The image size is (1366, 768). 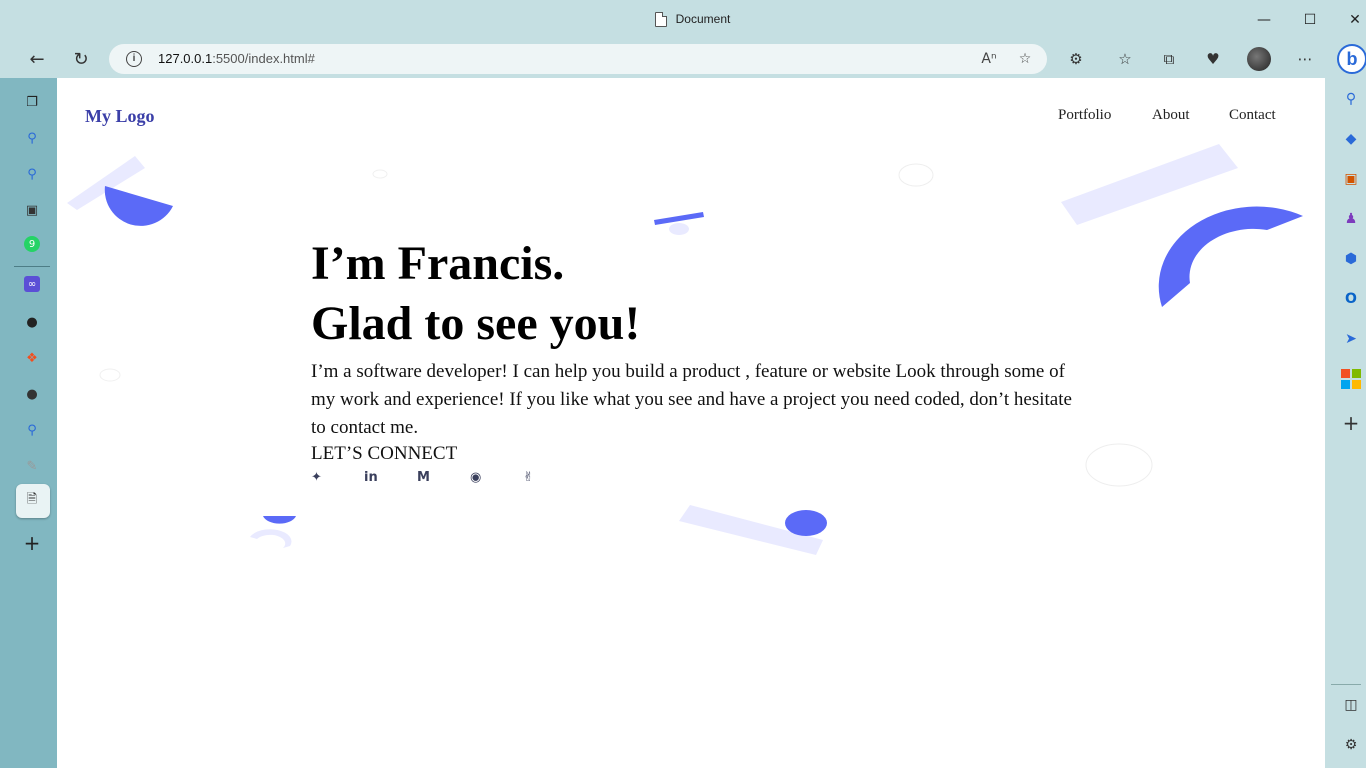 What do you see at coordinates (32, 543) in the screenshot?
I see `new-tab-icon: +` at bounding box center [32, 543].